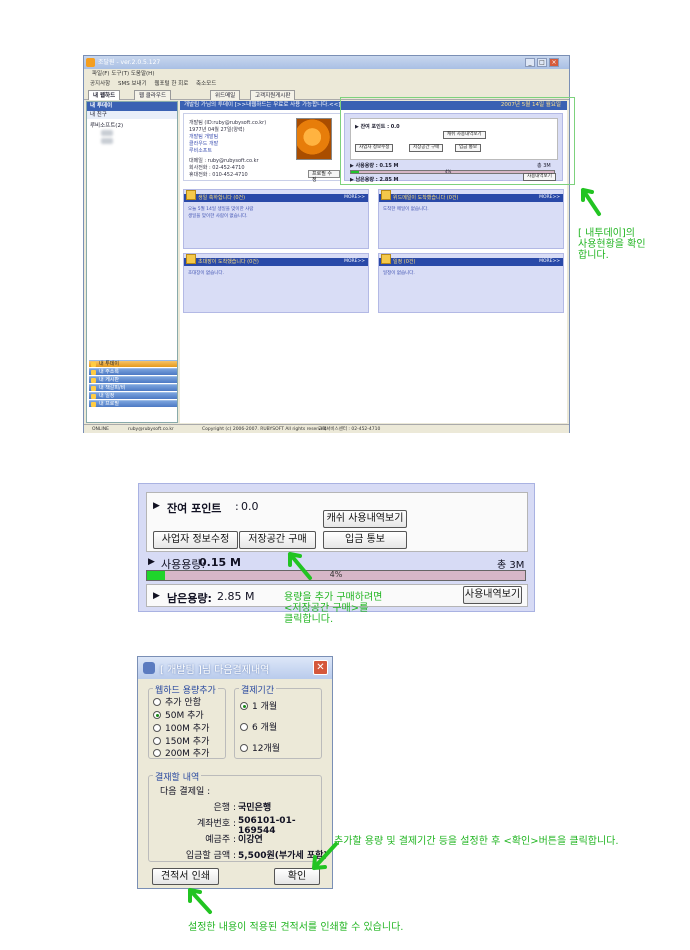  What do you see at coordinates (187, 729) in the screenshot?
I see `radio-label: 100M 추가` at bounding box center [187, 729].